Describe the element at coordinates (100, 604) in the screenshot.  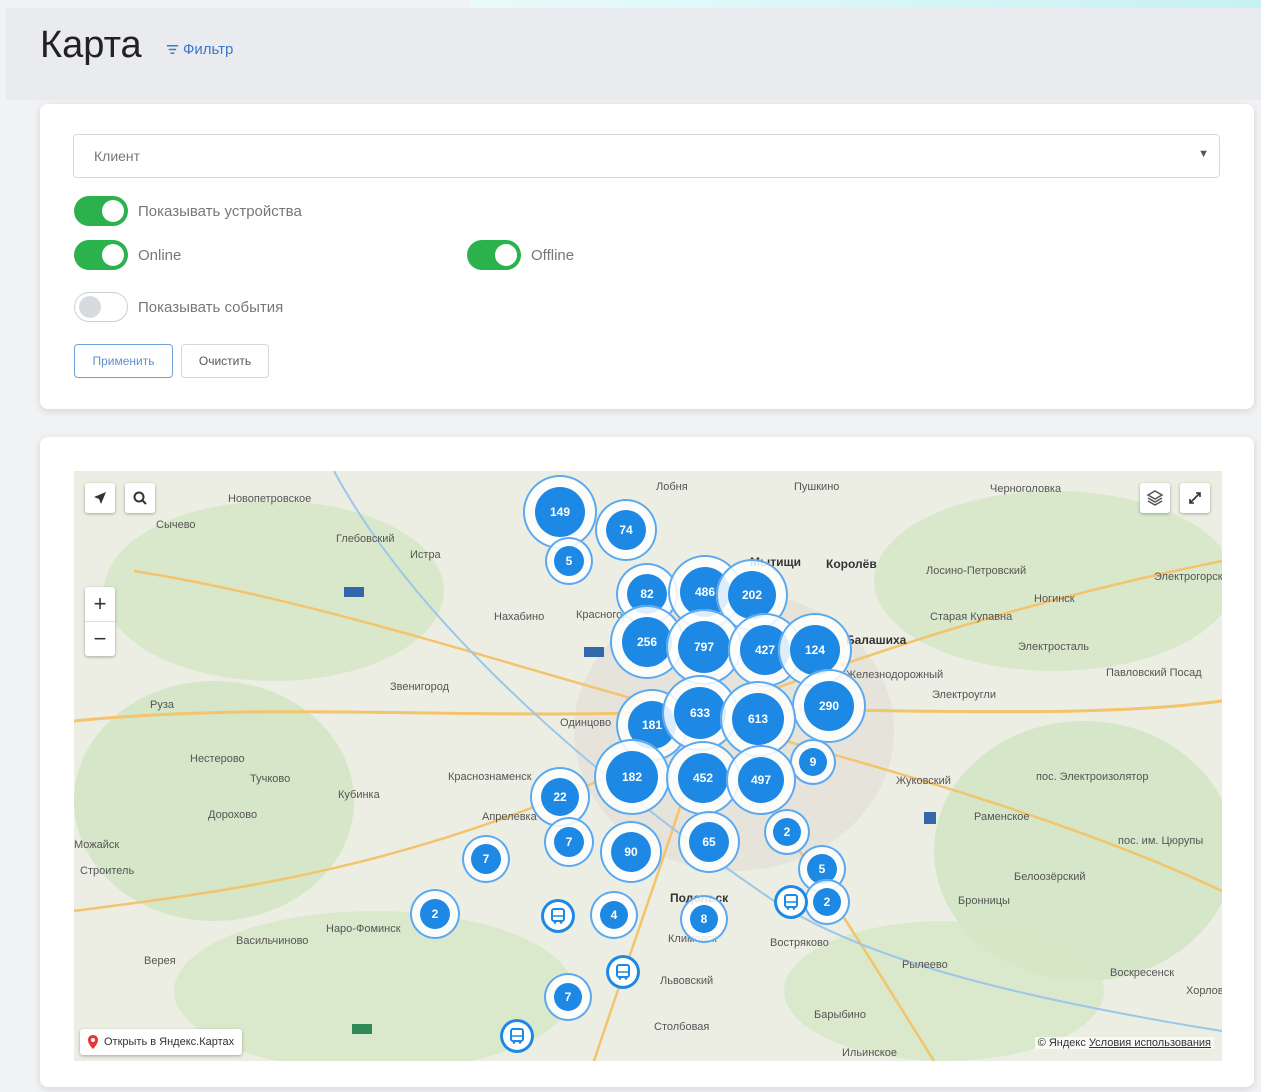
I see `zoom-in-button: +` at that location.